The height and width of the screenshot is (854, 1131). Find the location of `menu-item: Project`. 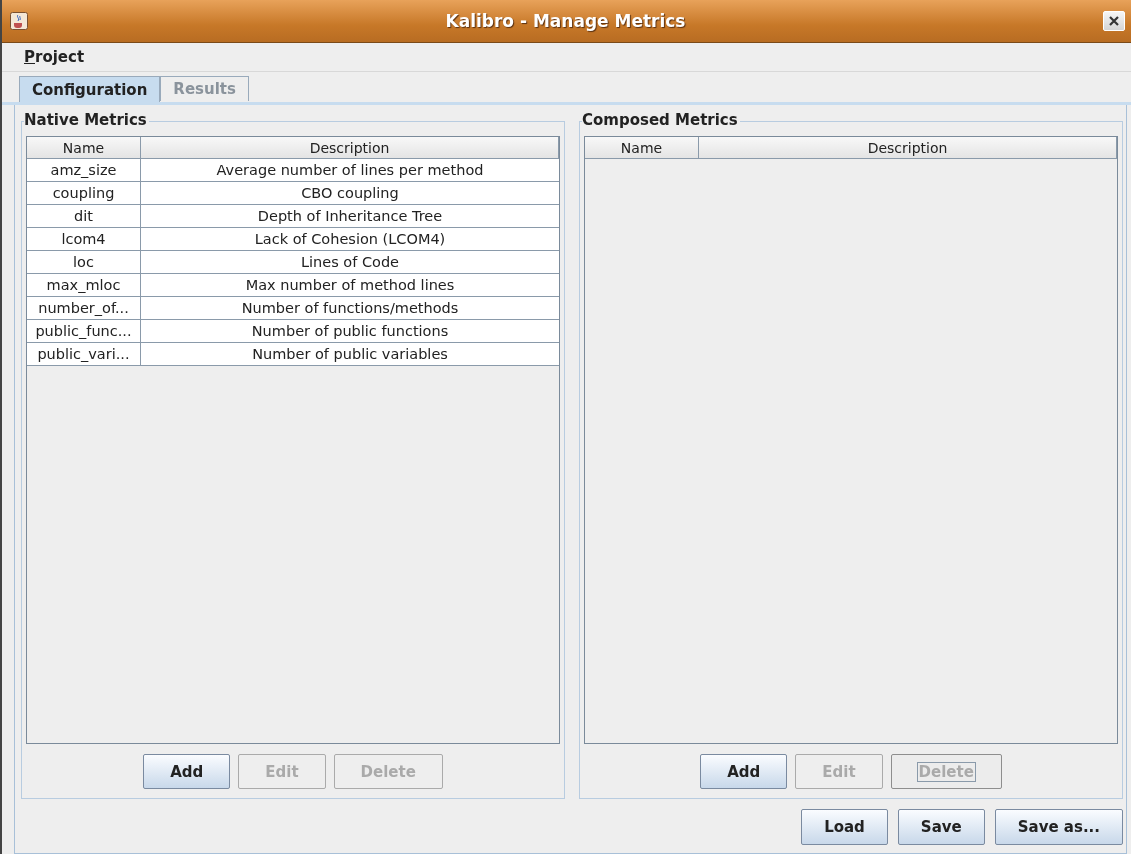

menu-item: Project is located at coordinates (54, 57).